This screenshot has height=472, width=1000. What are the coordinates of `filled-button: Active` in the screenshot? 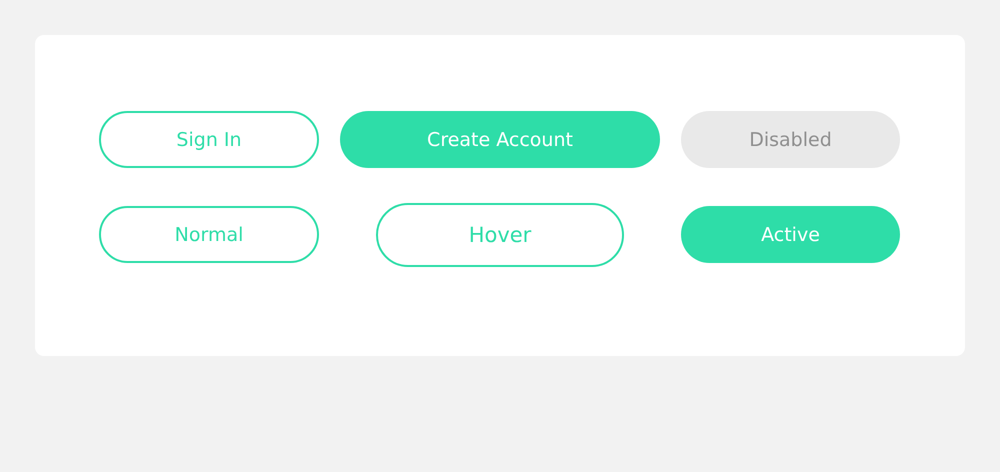 It's located at (790, 234).